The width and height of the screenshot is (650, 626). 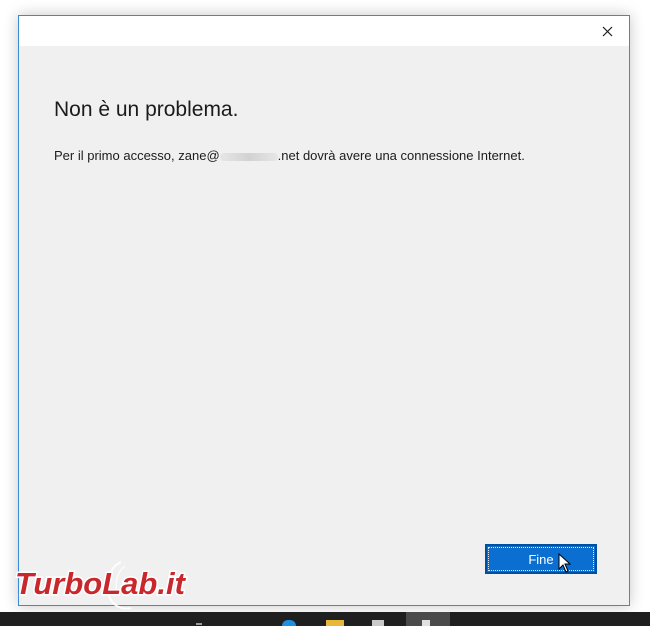 I want to click on turbolab-watermark-logo: TurboLab.it, so click(x=101, y=585).